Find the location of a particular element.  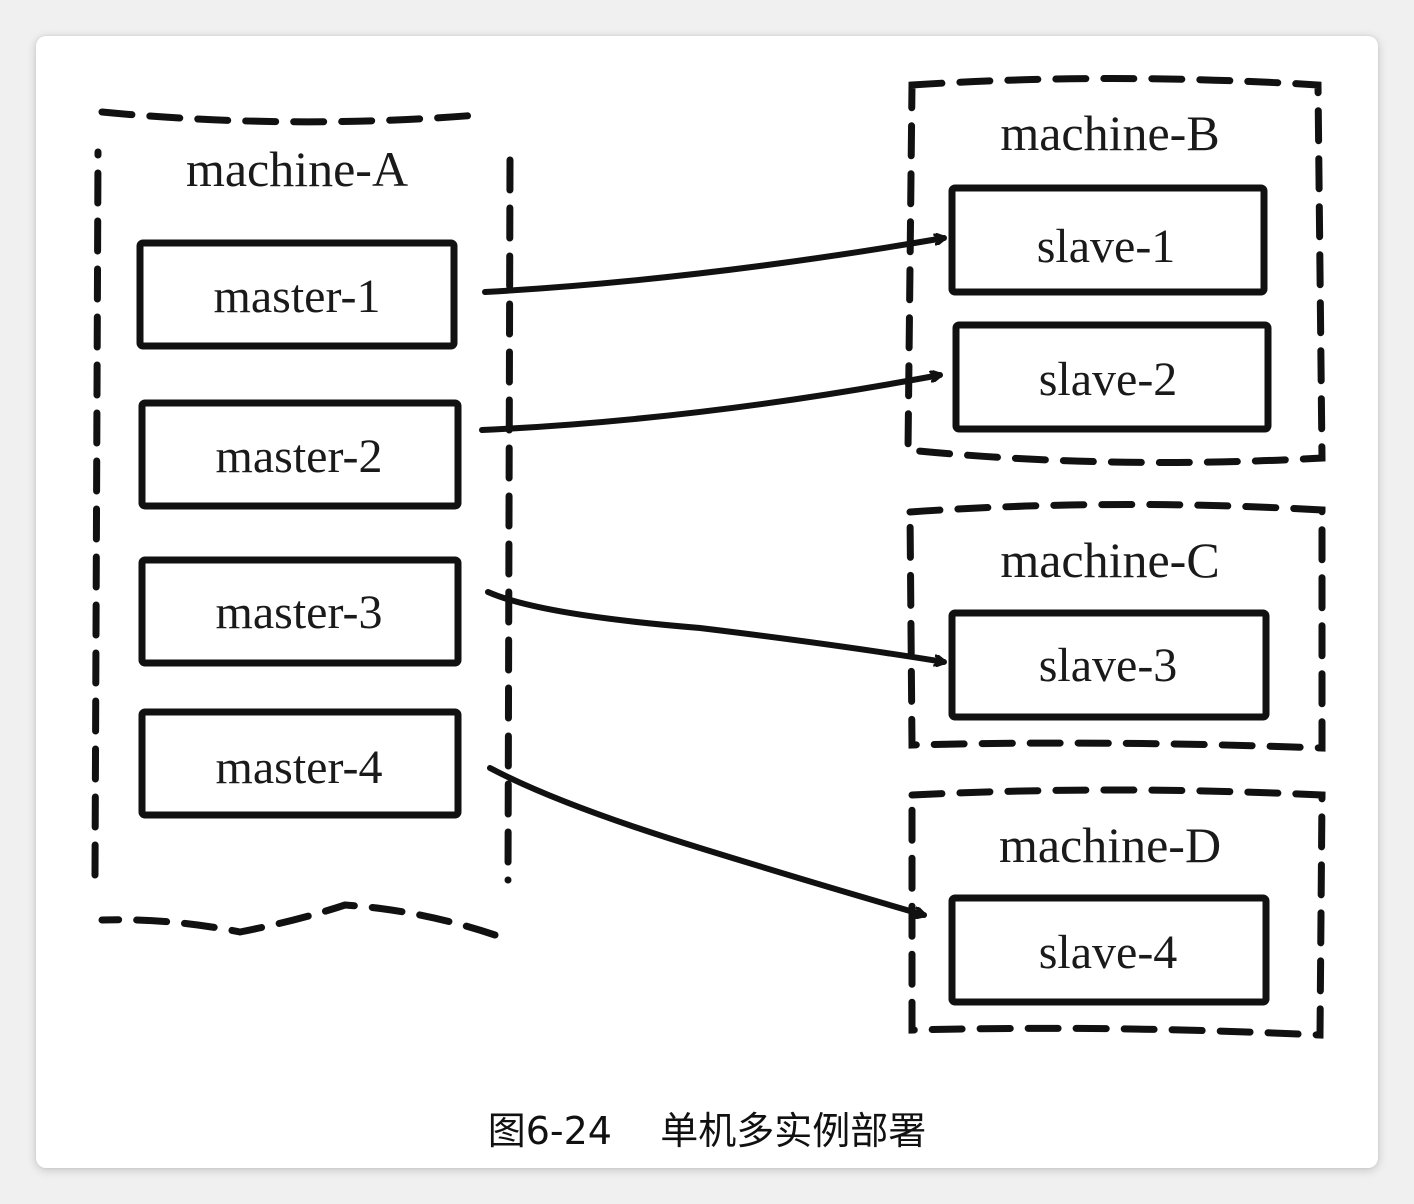

slave-4-label: slave-4 is located at coordinates (1108, 952).